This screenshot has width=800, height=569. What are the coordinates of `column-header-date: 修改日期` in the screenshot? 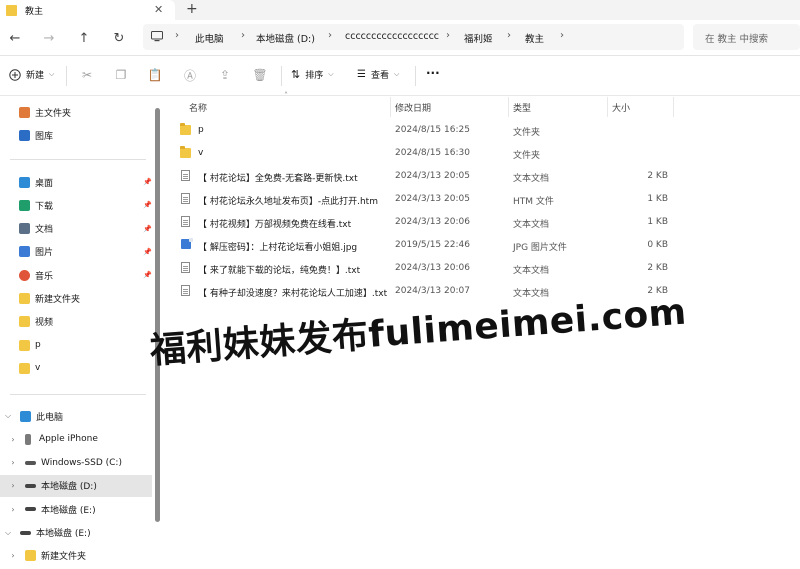 It's located at (413, 107).